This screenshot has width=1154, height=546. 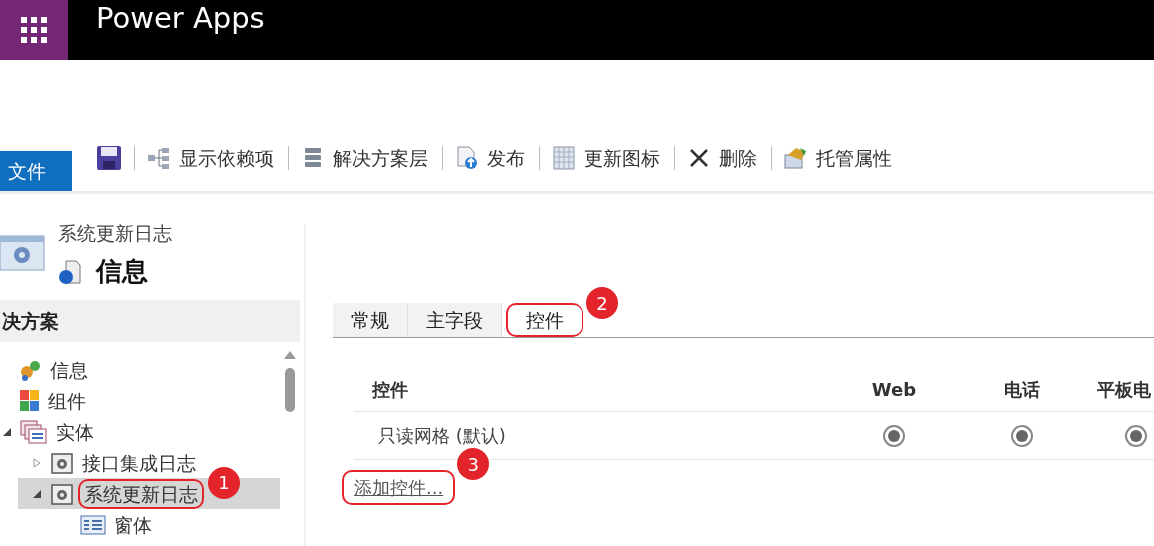 What do you see at coordinates (491, 158) in the screenshot?
I see `ribbon-button: 发布` at bounding box center [491, 158].